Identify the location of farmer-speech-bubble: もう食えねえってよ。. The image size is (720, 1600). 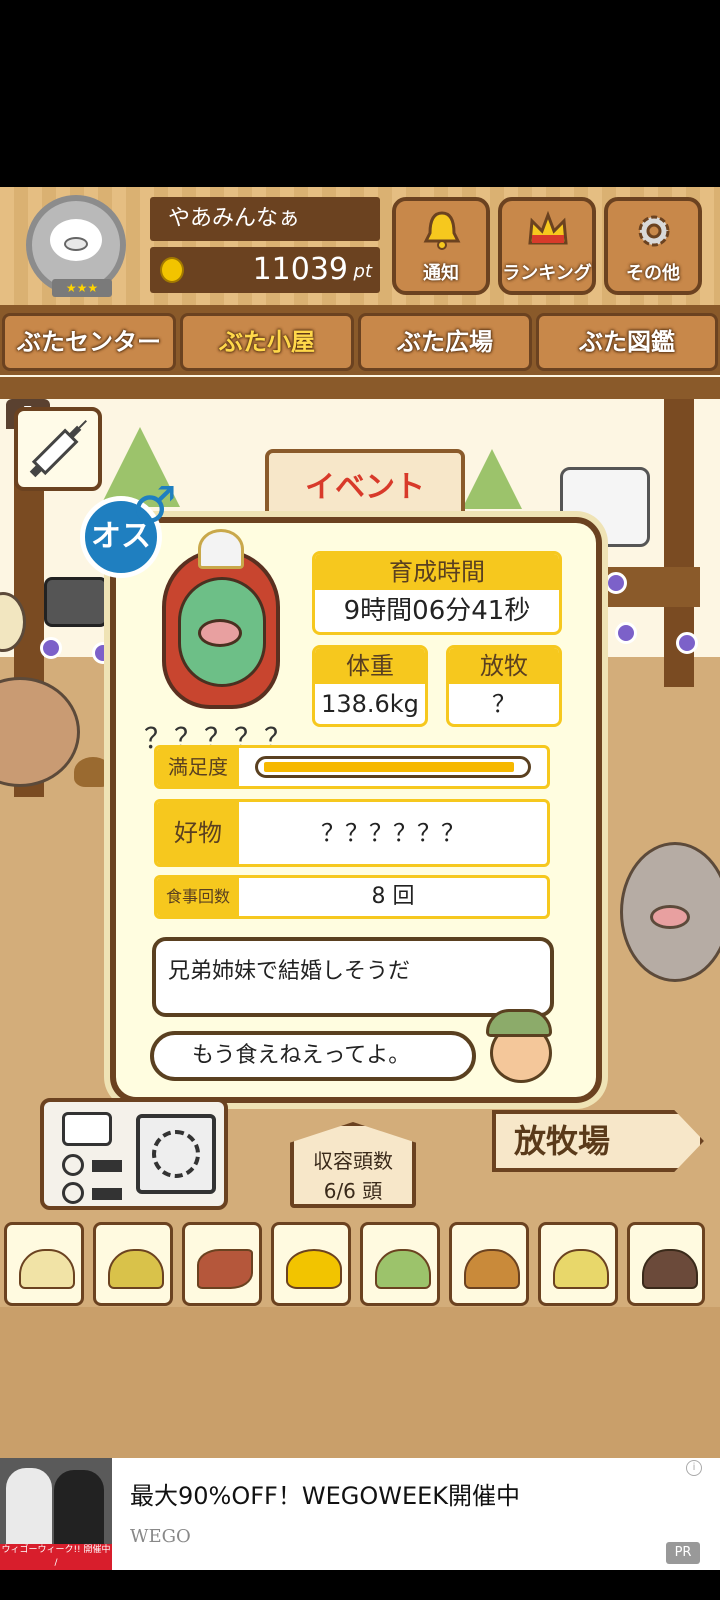
(313, 1056).